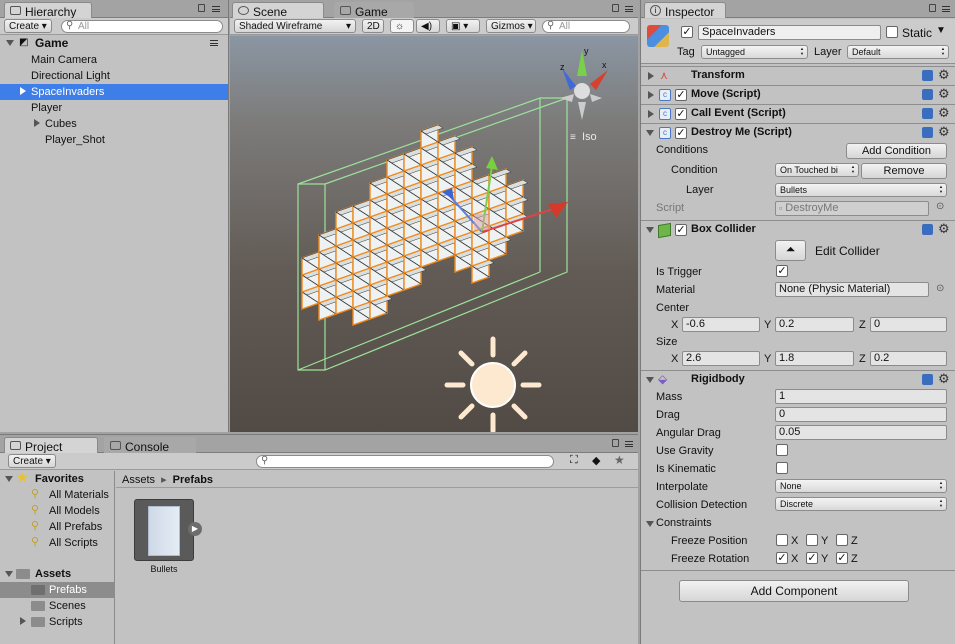 The width and height of the screenshot is (955, 644). Describe the element at coordinates (596, 460) in the screenshot. I see `search-by-label-icon: ◆` at that location.